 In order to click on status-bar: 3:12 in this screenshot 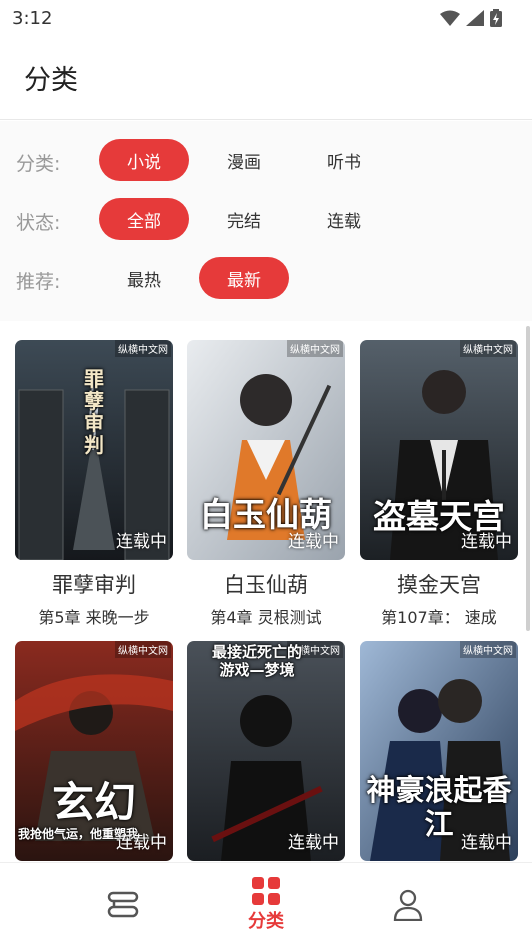, I will do `click(266, 18)`.